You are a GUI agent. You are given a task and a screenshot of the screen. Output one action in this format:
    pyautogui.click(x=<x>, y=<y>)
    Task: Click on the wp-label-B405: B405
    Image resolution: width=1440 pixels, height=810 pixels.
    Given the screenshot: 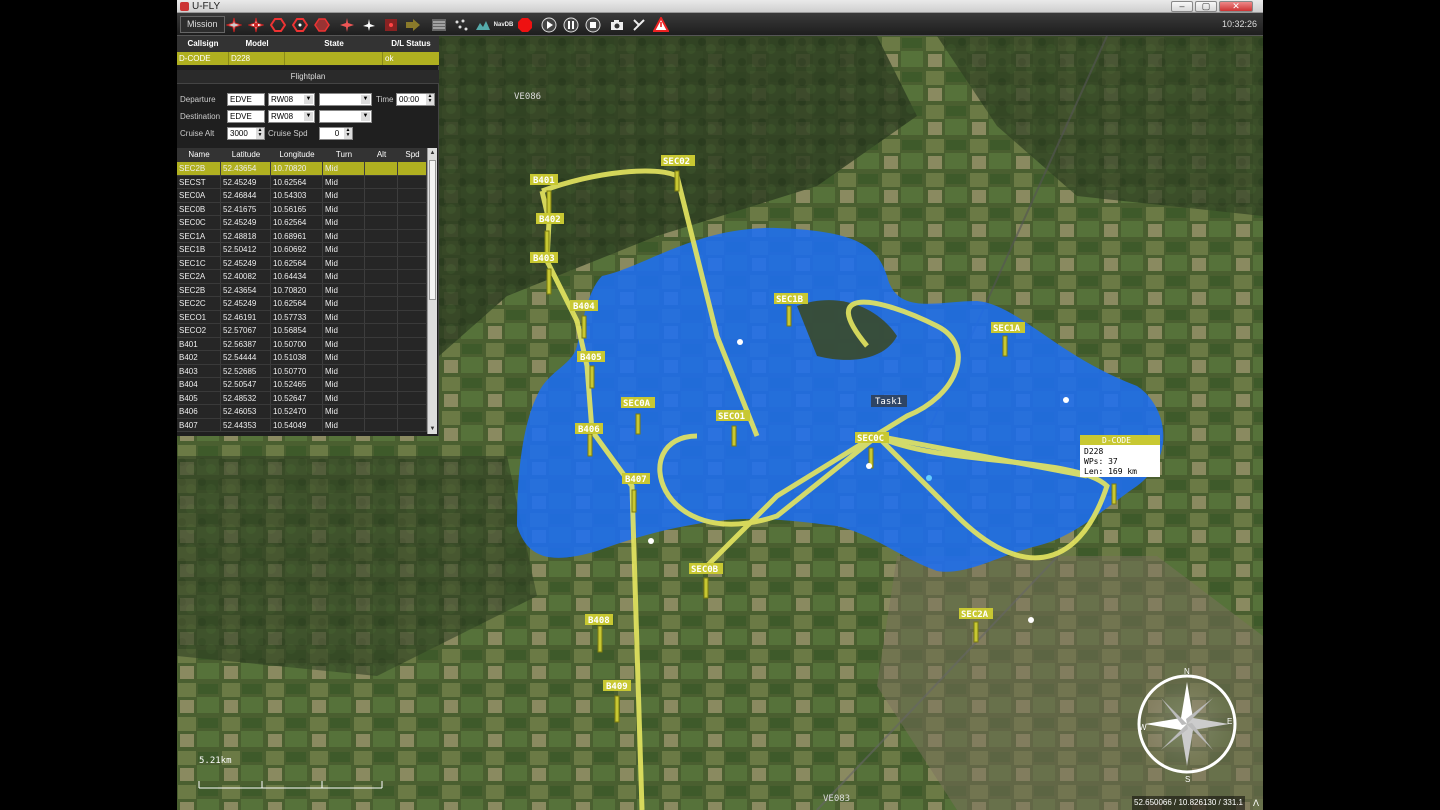 What is the action you would take?
    pyautogui.click(x=591, y=357)
    